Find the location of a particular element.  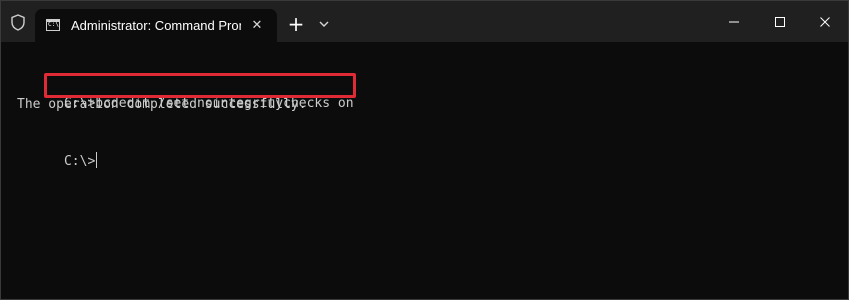

maximize-button is located at coordinates (780, 21).